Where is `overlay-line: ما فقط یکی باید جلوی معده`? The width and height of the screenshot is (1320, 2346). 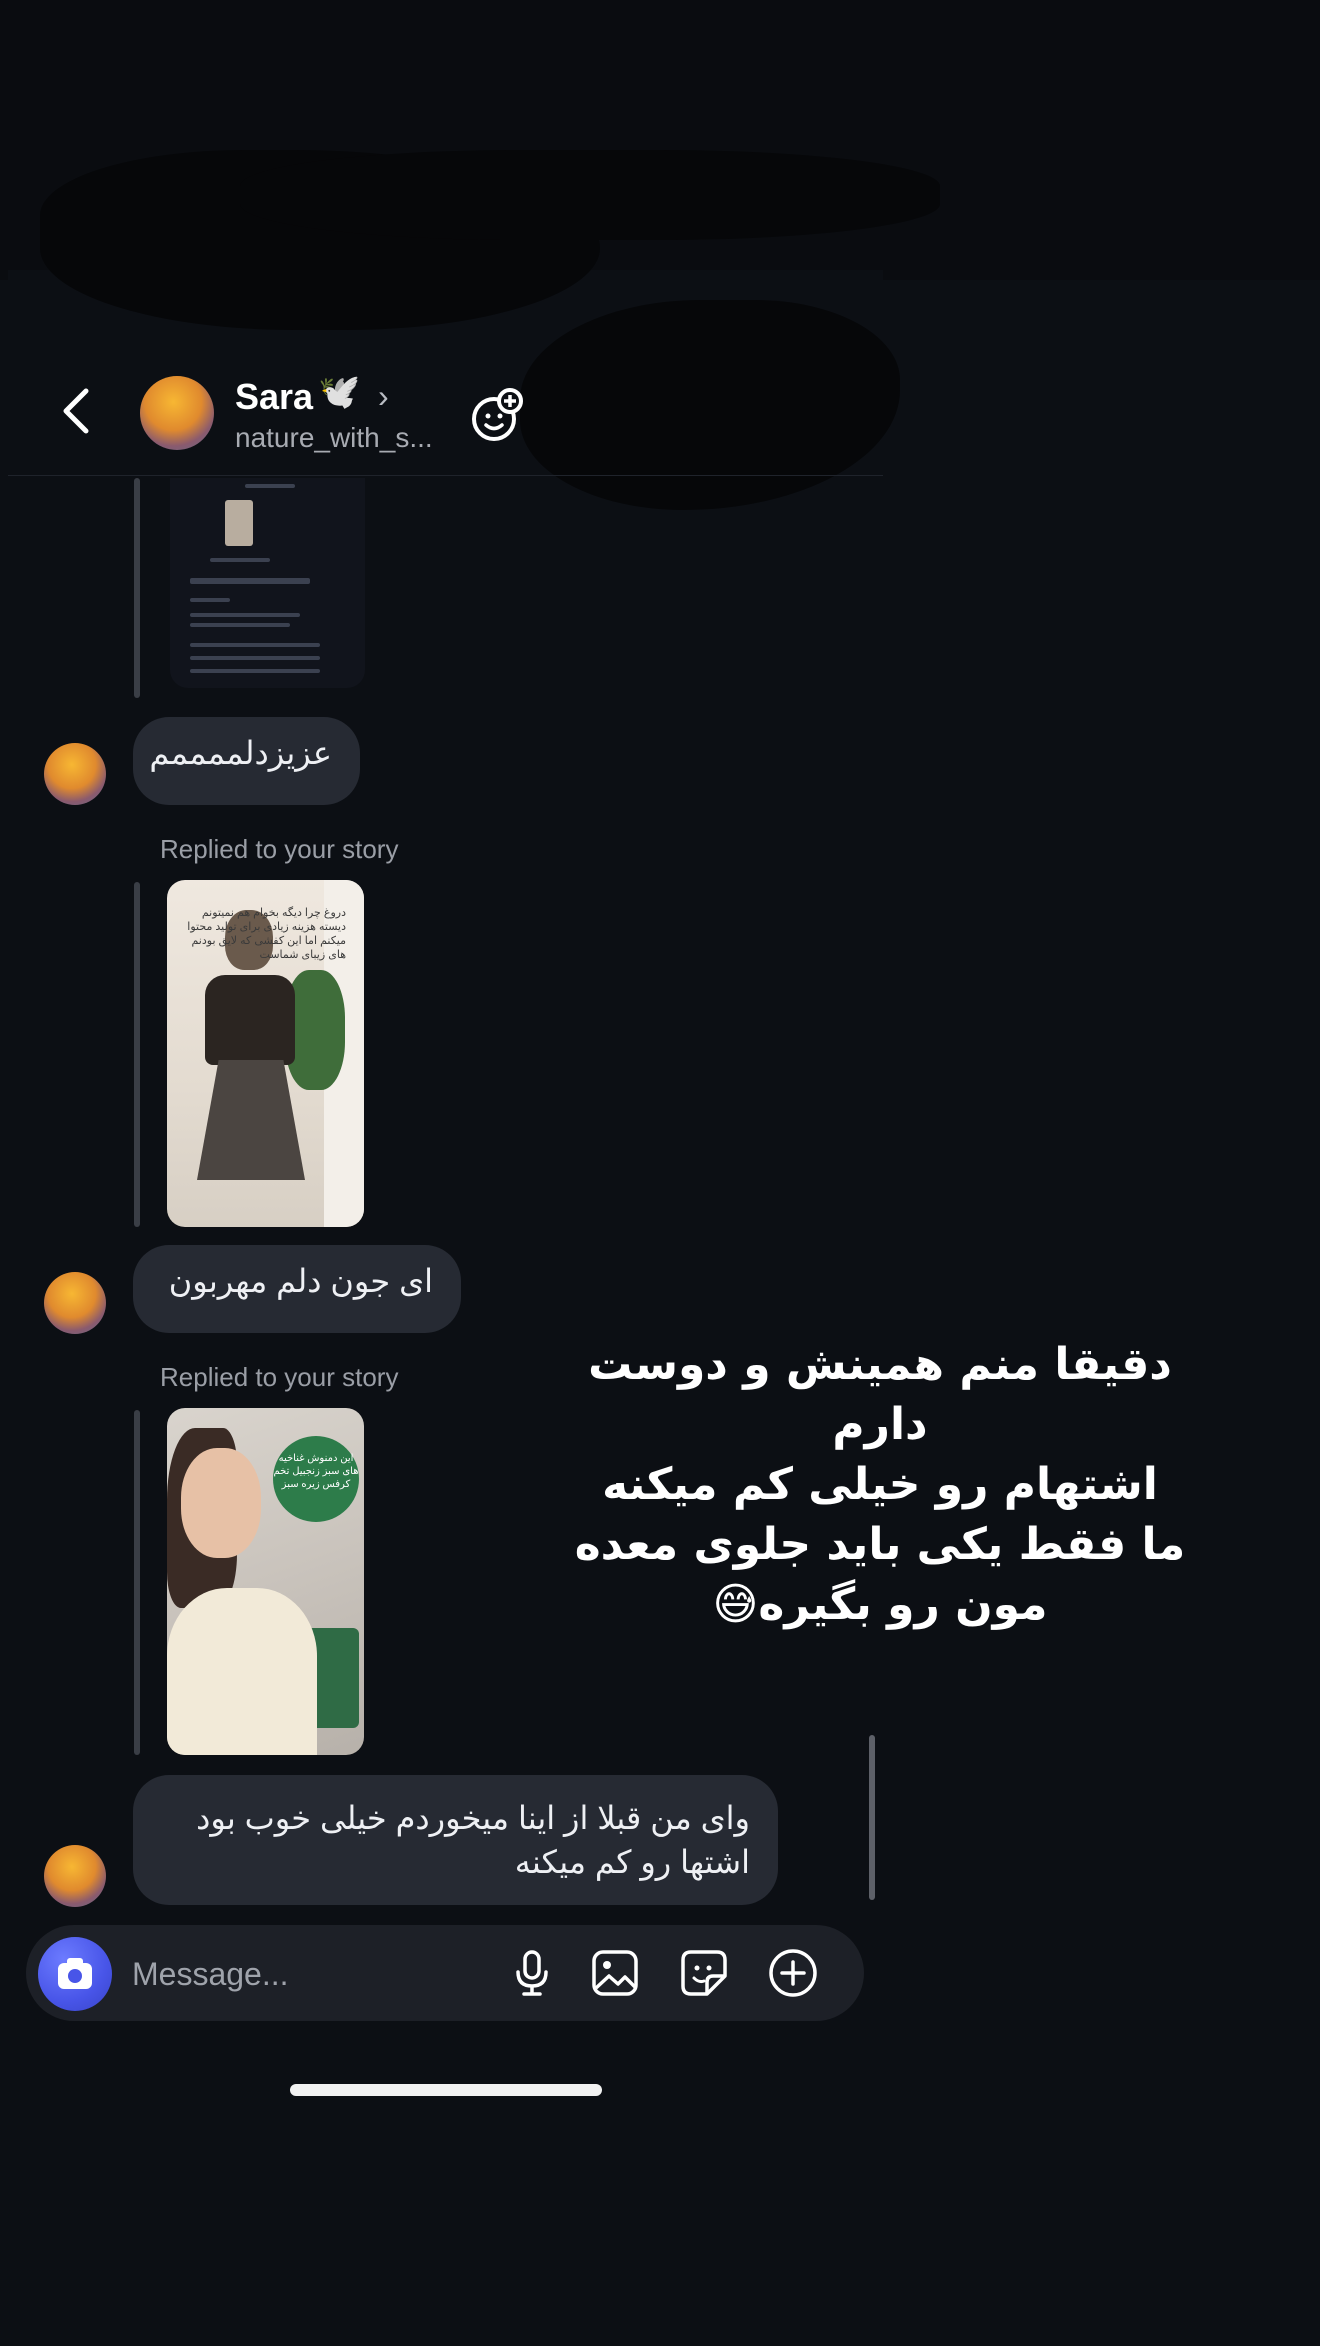 overlay-line: ما فقط یکی باید جلوی معده is located at coordinates (880, 1544).